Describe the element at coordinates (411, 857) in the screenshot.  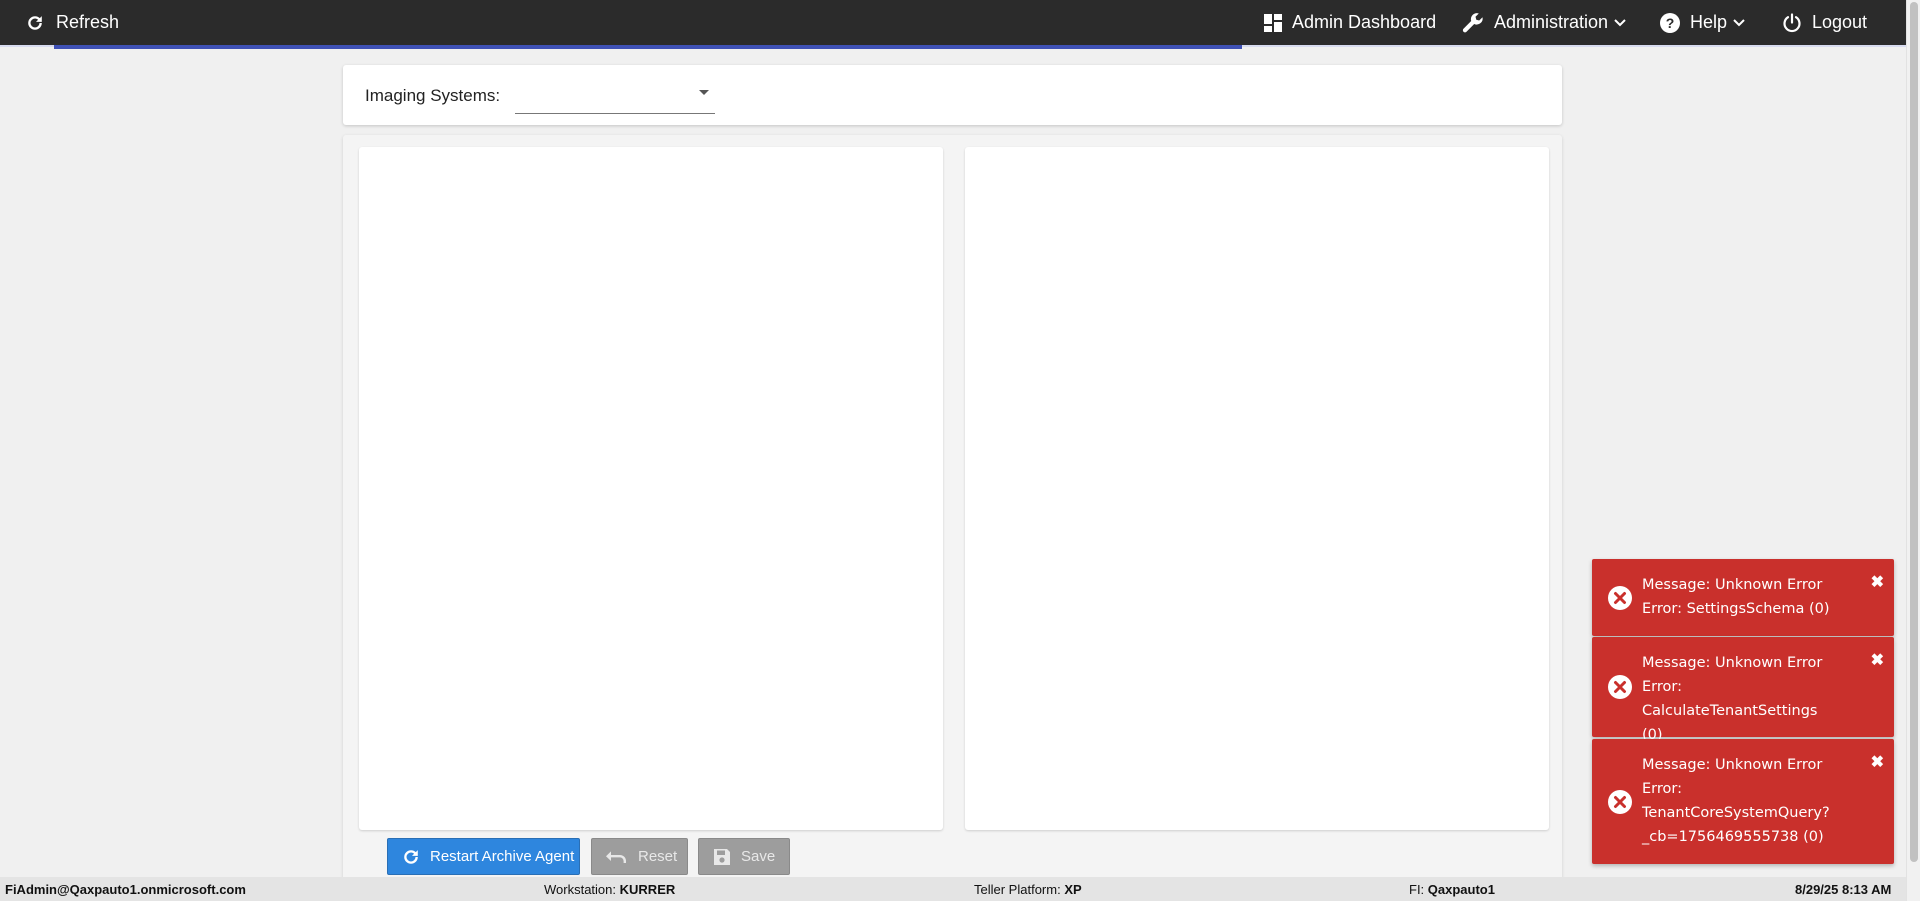
I see `restart-icon` at that location.